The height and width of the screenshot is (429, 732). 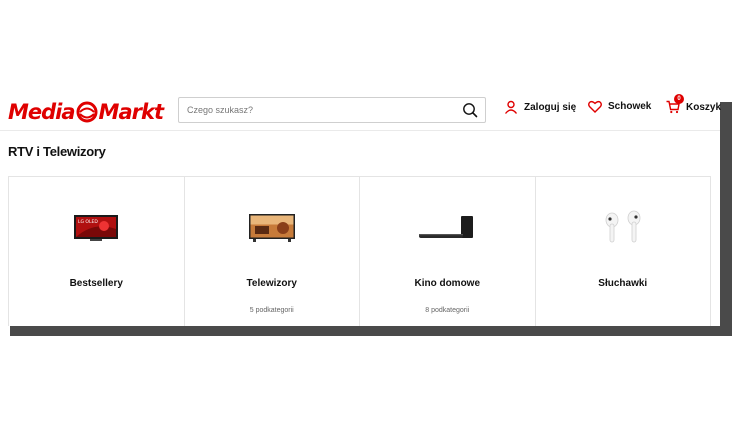 I want to click on category-name: Słuchawki, so click(x=623, y=283).